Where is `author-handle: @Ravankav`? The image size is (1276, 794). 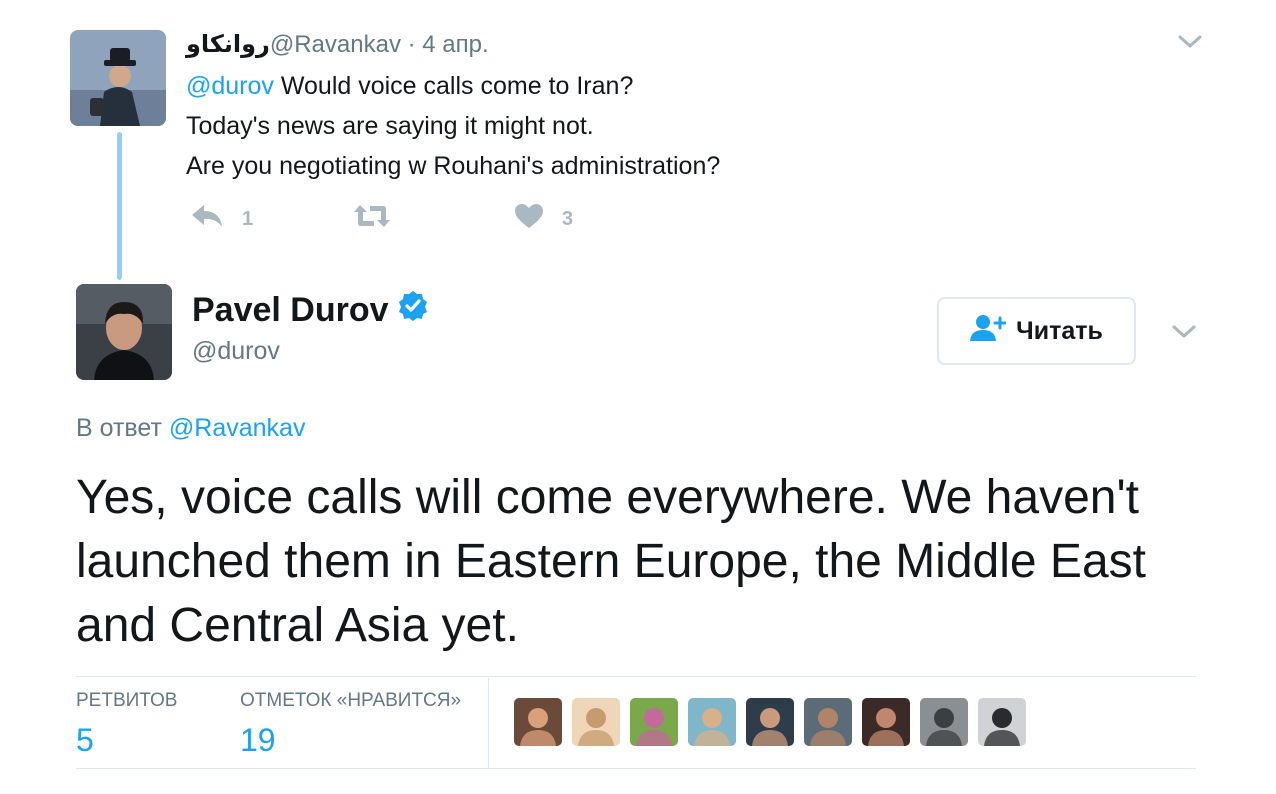 author-handle: @Ravankav is located at coordinates (335, 44).